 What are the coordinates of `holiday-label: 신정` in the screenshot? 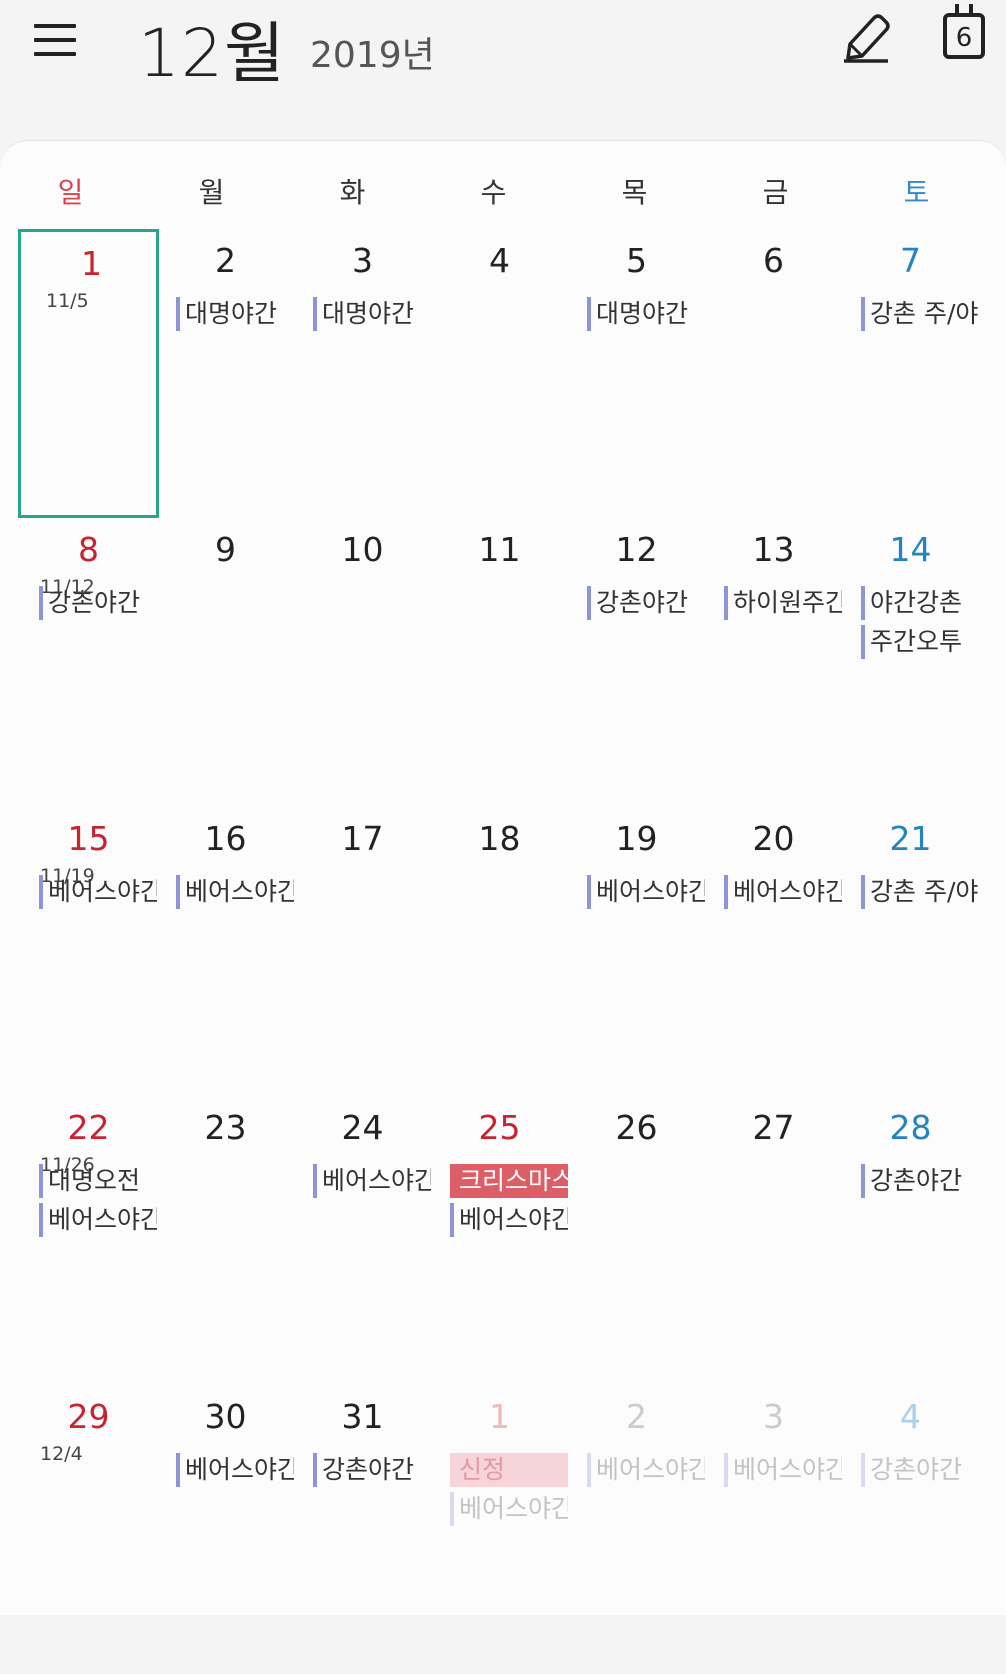 It's located at (509, 1470).